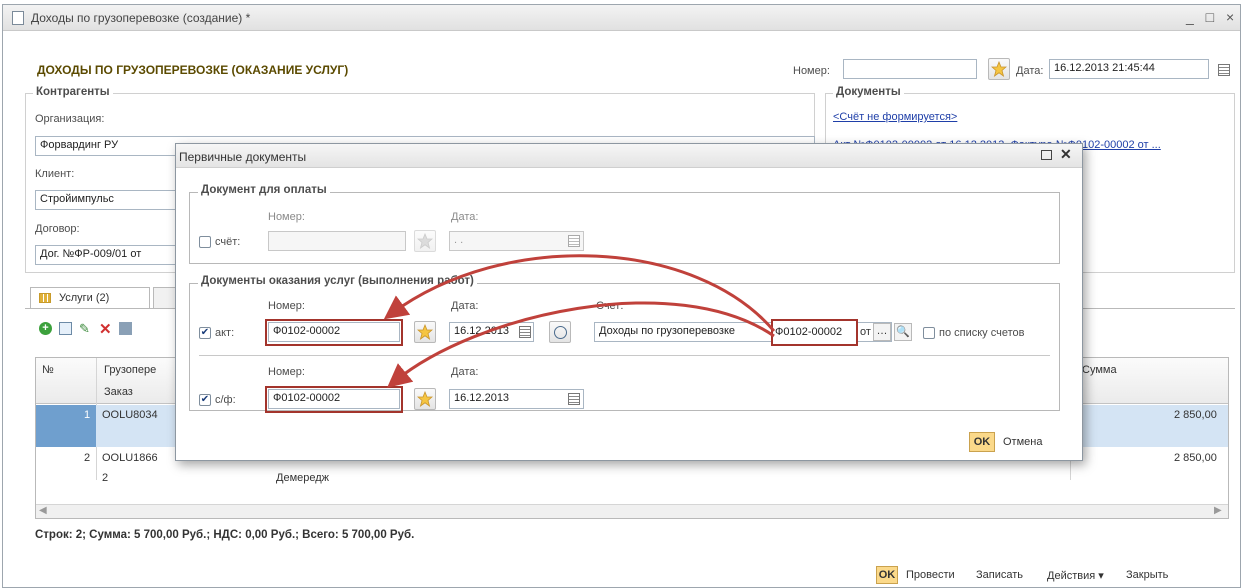 This screenshot has height=588, width=1243. Describe the element at coordinates (868, 92) in the screenshot. I see `documents-title: Документы` at that location.